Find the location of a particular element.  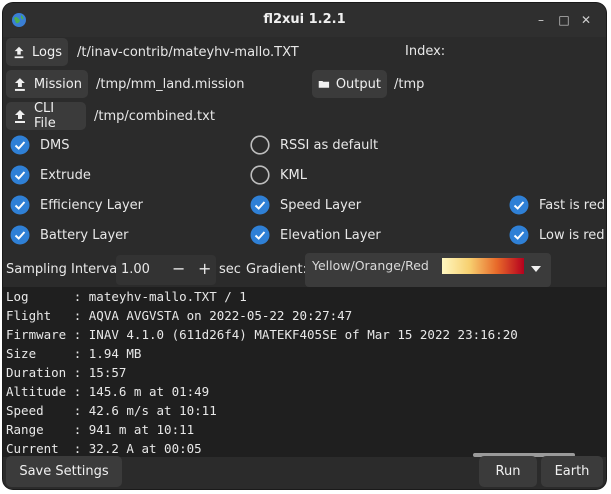

output-button: Output is located at coordinates (349, 84).